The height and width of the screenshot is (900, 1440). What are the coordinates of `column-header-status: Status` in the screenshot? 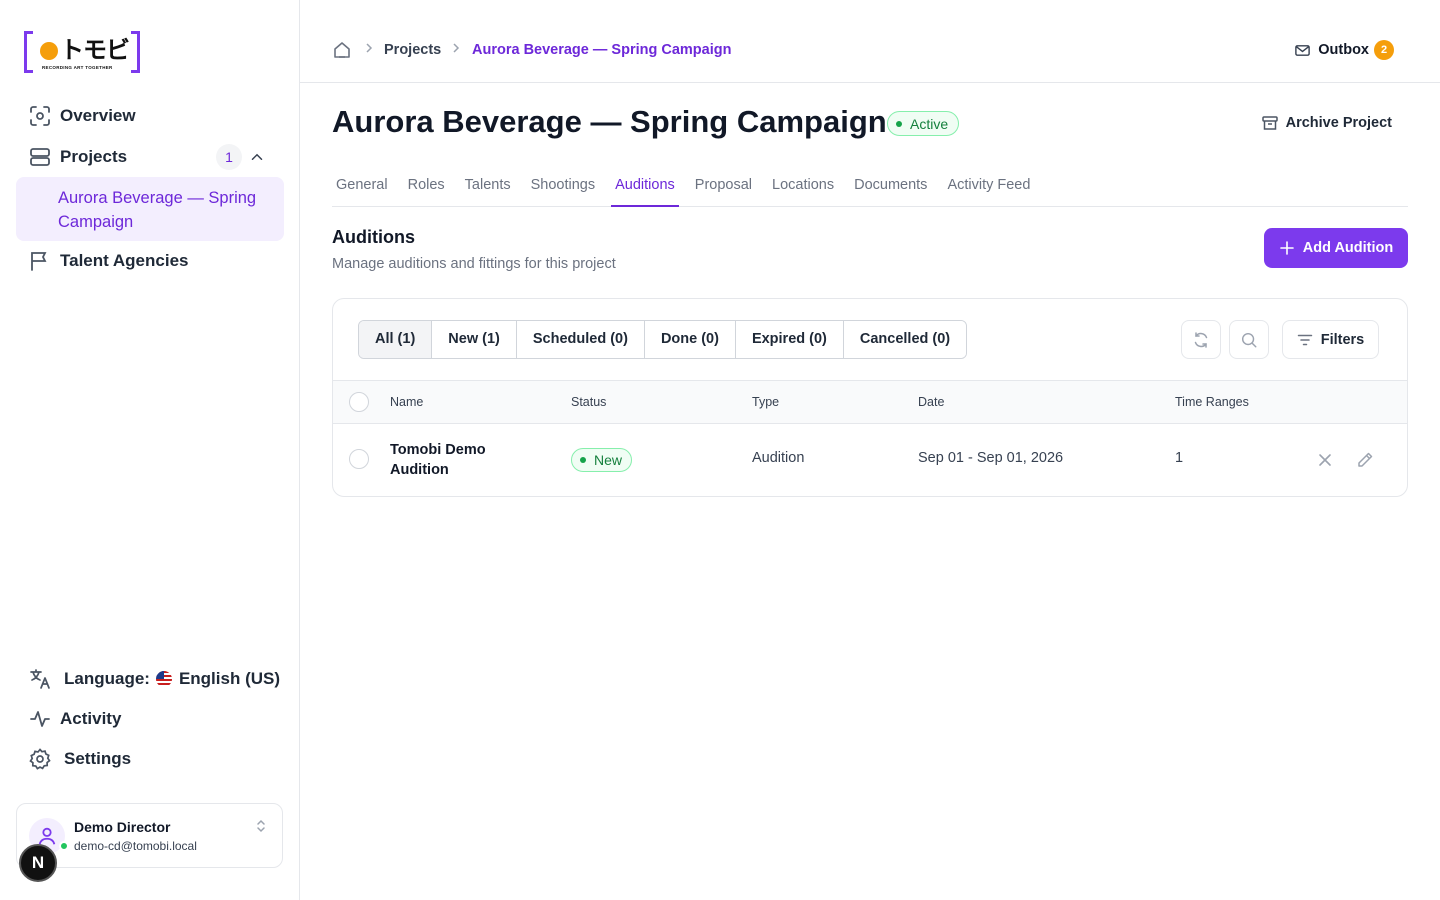 It's located at (588, 402).